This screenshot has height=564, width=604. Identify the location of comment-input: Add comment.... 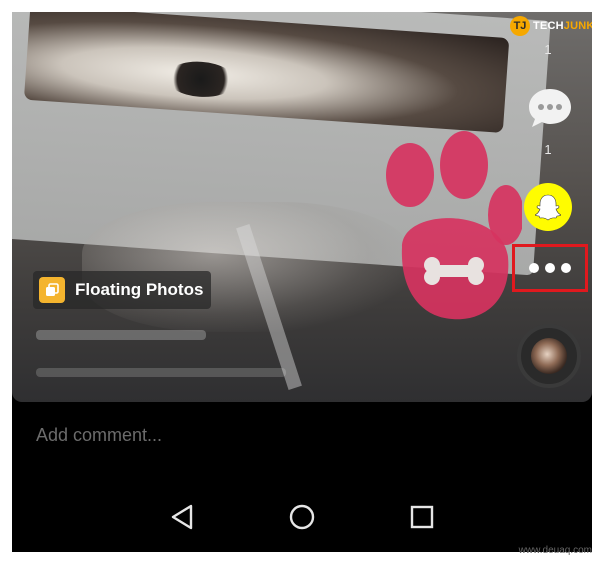
(99, 435).